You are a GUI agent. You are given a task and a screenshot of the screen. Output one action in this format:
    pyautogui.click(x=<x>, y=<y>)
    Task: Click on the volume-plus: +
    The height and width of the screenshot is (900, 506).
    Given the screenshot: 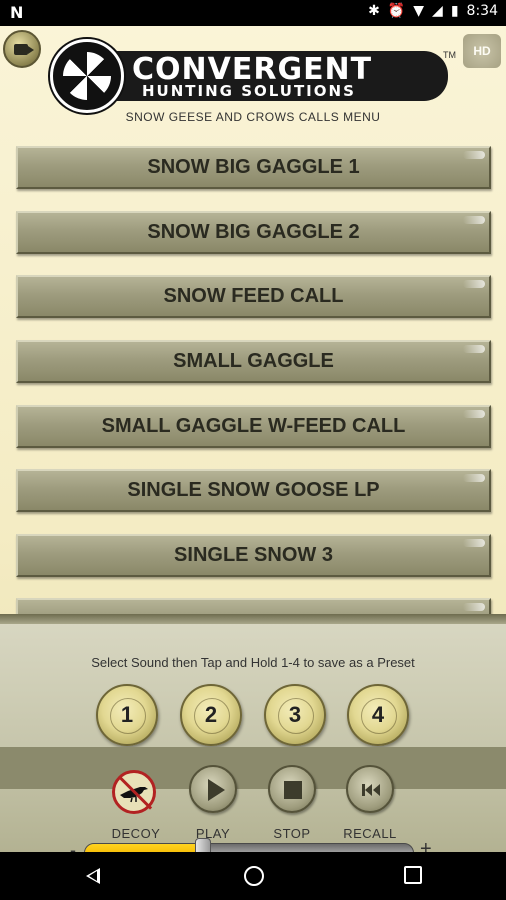 What is the action you would take?
    pyautogui.click(x=426, y=845)
    